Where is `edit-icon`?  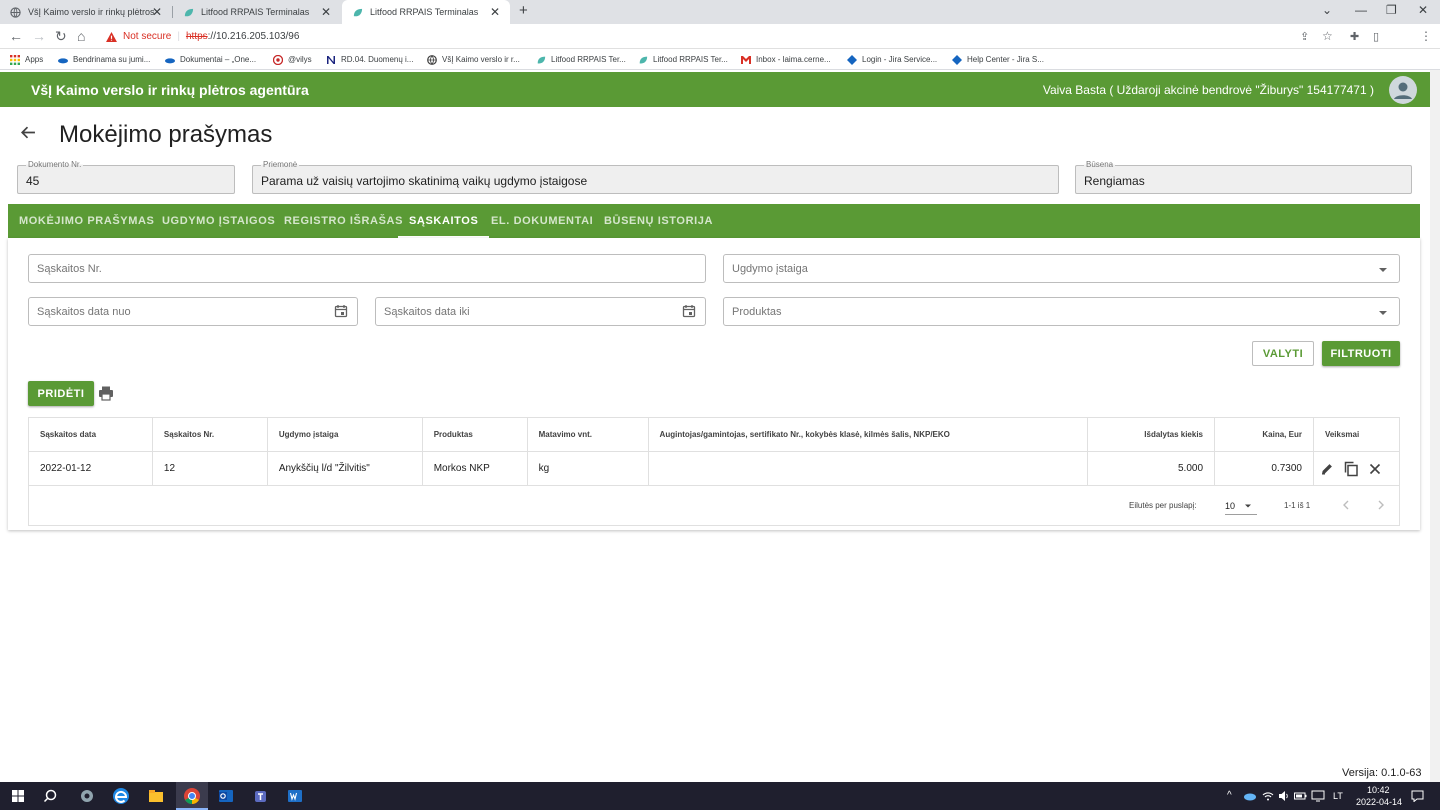
edit-icon is located at coordinates (1327, 469).